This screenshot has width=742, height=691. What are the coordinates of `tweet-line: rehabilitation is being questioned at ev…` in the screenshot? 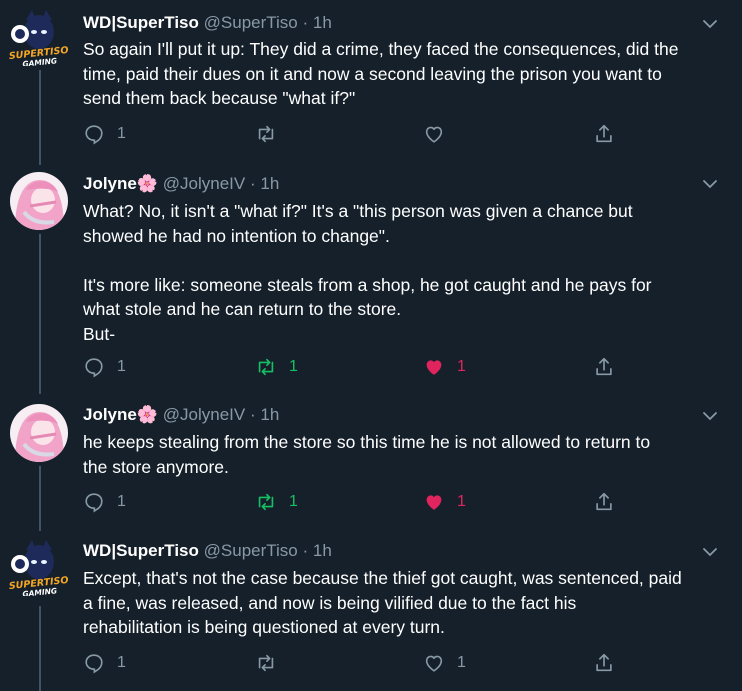 It's located at (264, 627).